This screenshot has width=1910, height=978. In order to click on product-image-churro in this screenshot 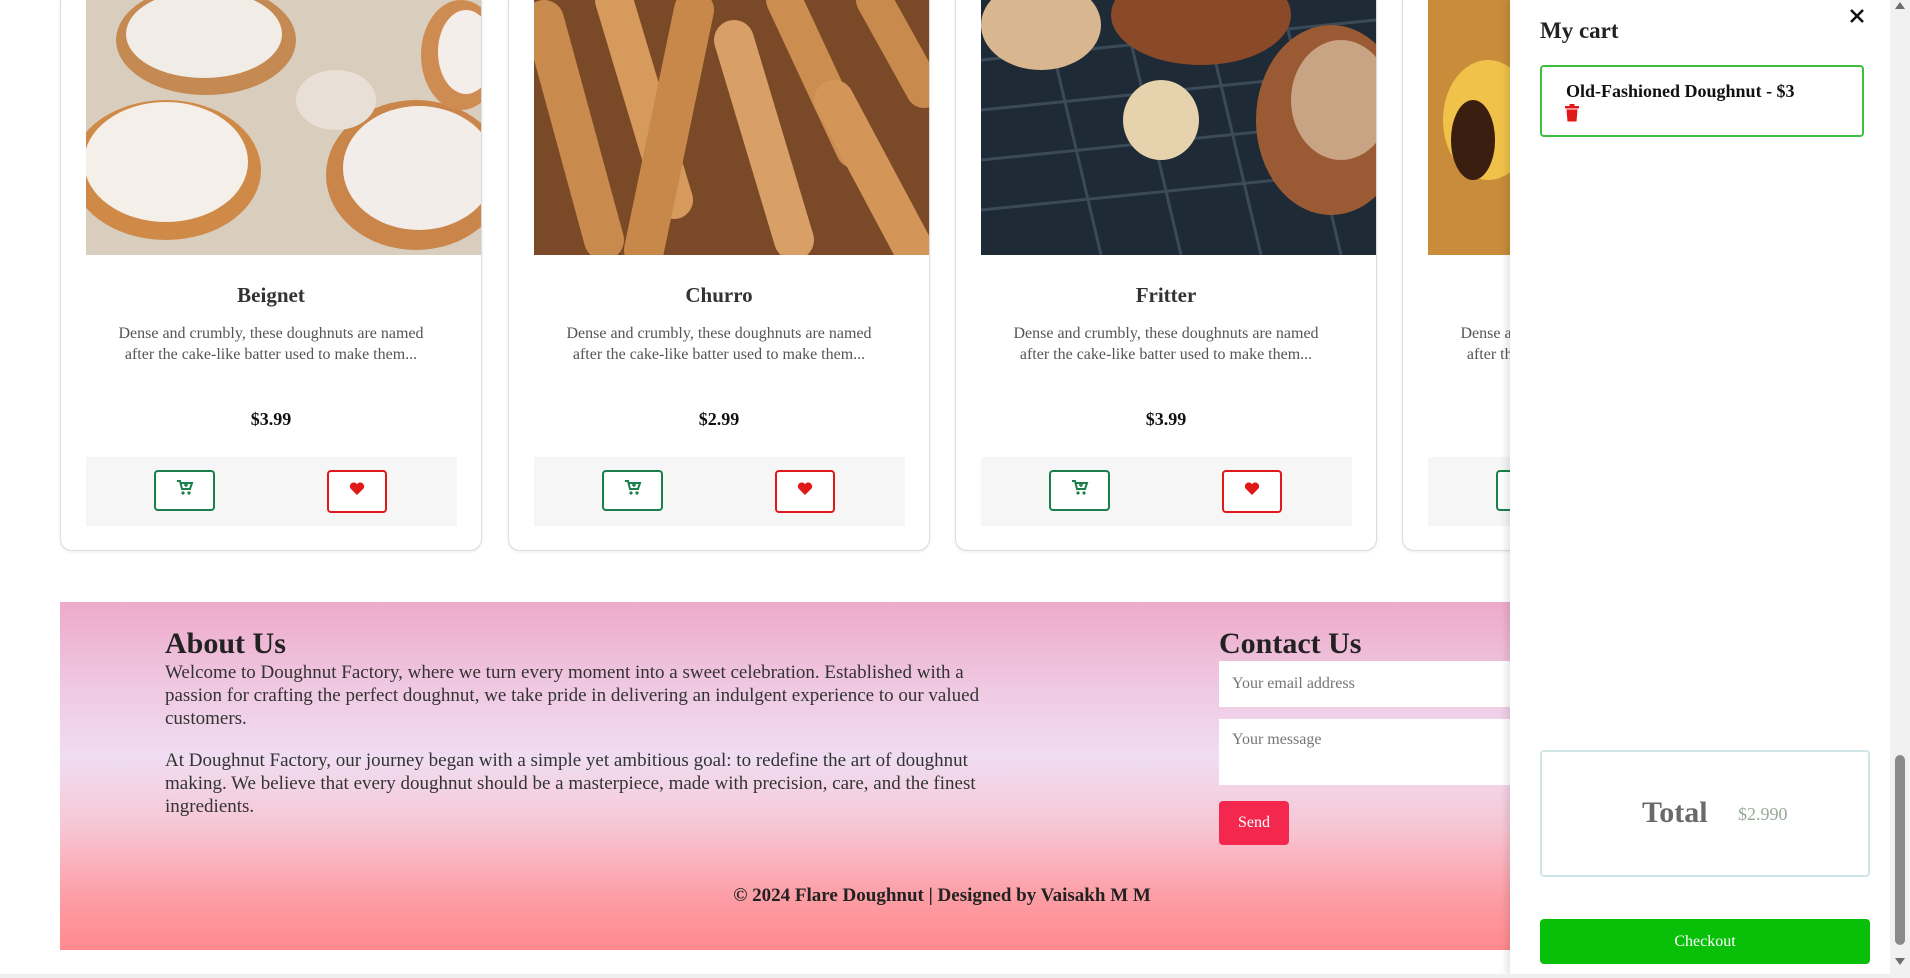, I will do `click(731, 127)`.